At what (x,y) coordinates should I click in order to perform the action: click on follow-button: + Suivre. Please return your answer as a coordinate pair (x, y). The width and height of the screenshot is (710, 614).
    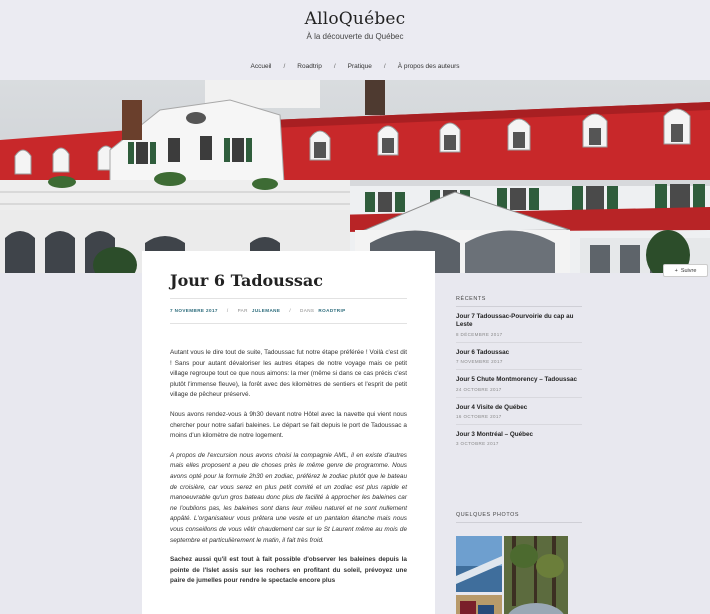
    Looking at the image, I should click on (685, 270).